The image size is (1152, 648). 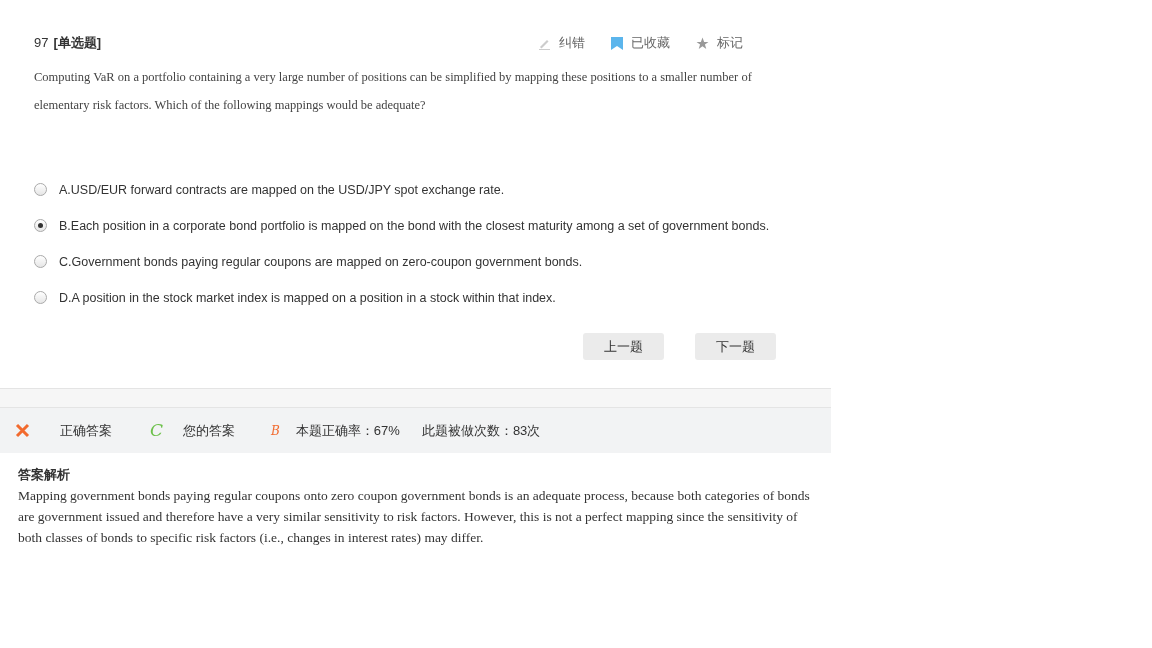 What do you see at coordinates (735, 346) in the screenshot?
I see `nav-button: 下一题` at bounding box center [735, 346].